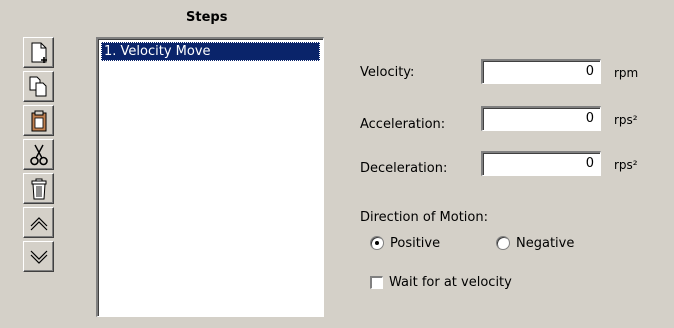  Describe the element at coordinates (626, 165) in the screenshot. I see `deceleration-unit: rps²` at that location.